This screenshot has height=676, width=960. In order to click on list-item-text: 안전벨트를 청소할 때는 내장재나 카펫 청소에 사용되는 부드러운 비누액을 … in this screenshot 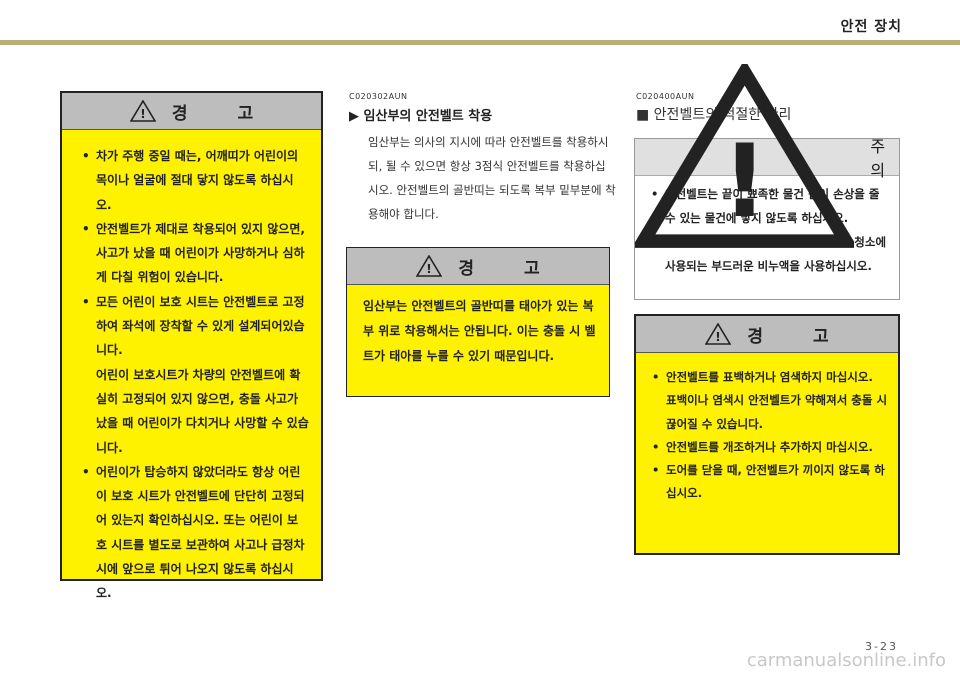, I will do `click(776, 254)`.